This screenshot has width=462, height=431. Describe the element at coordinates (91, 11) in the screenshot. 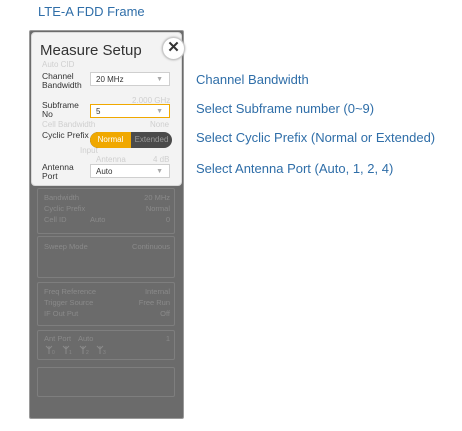

I see `page-title: LTE-A FDD Frame` at that location.